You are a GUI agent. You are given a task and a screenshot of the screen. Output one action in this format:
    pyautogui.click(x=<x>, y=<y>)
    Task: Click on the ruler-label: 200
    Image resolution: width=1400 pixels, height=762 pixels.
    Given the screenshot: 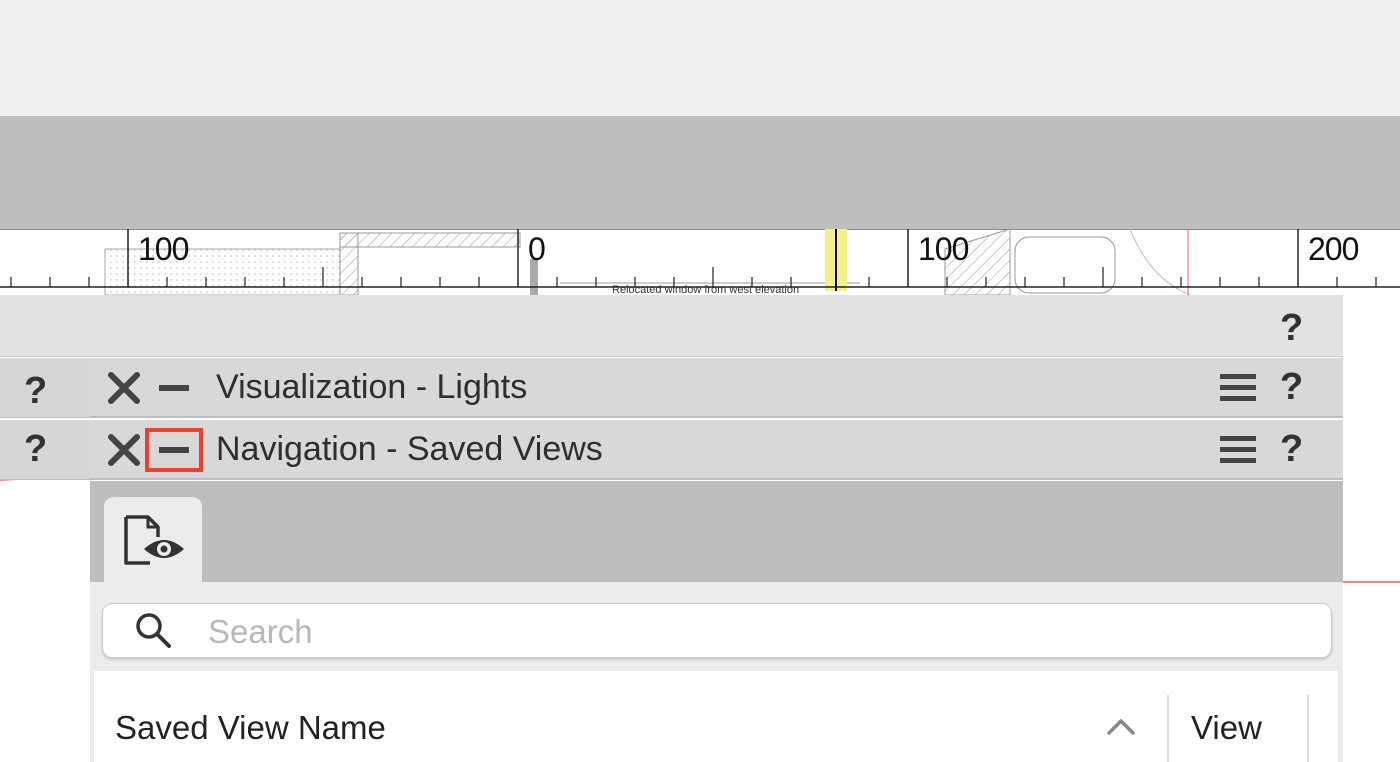 What is the action you would take?
    pyautogui.click(x=1333, y=249)
    